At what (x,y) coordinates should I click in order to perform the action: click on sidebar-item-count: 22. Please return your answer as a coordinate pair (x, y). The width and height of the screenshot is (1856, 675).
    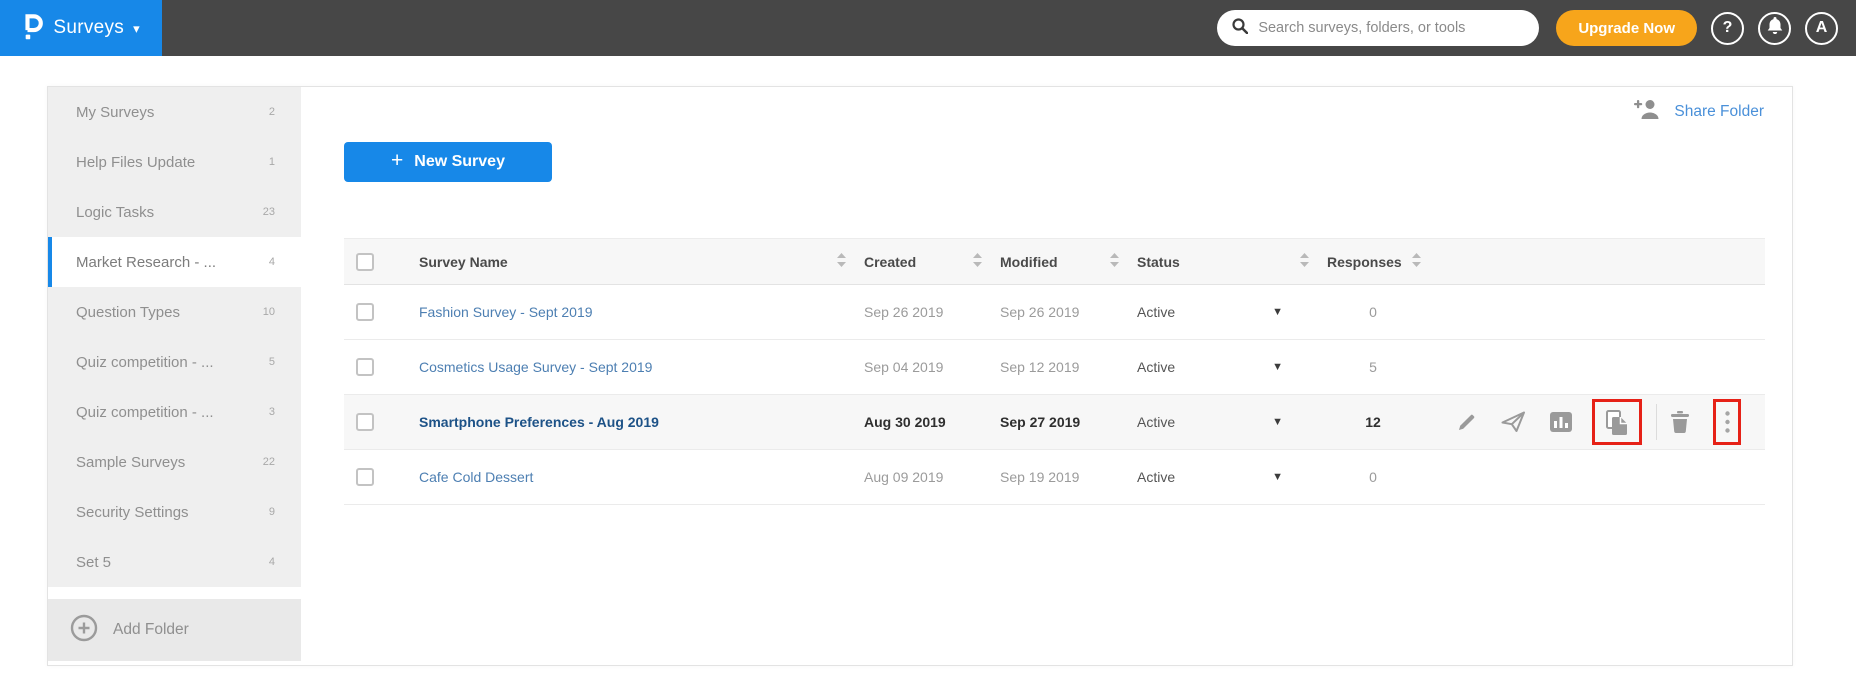
    Looking at the image, I should click on (268, 462).